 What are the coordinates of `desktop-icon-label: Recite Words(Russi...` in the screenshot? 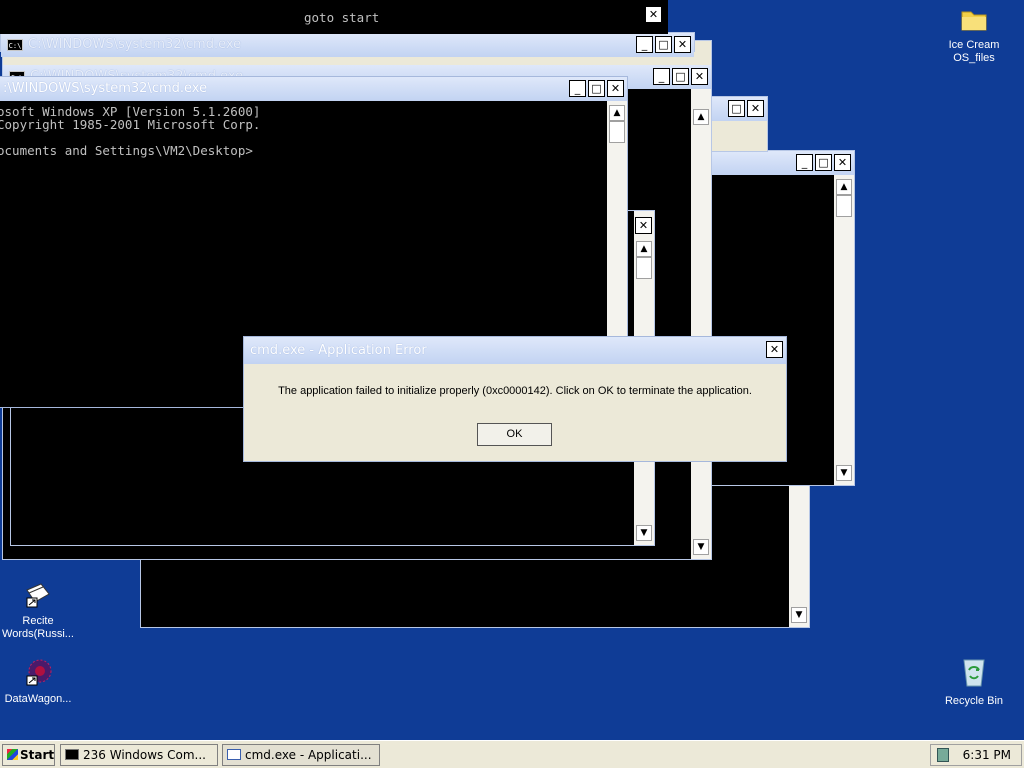 It's located at (38, 627).